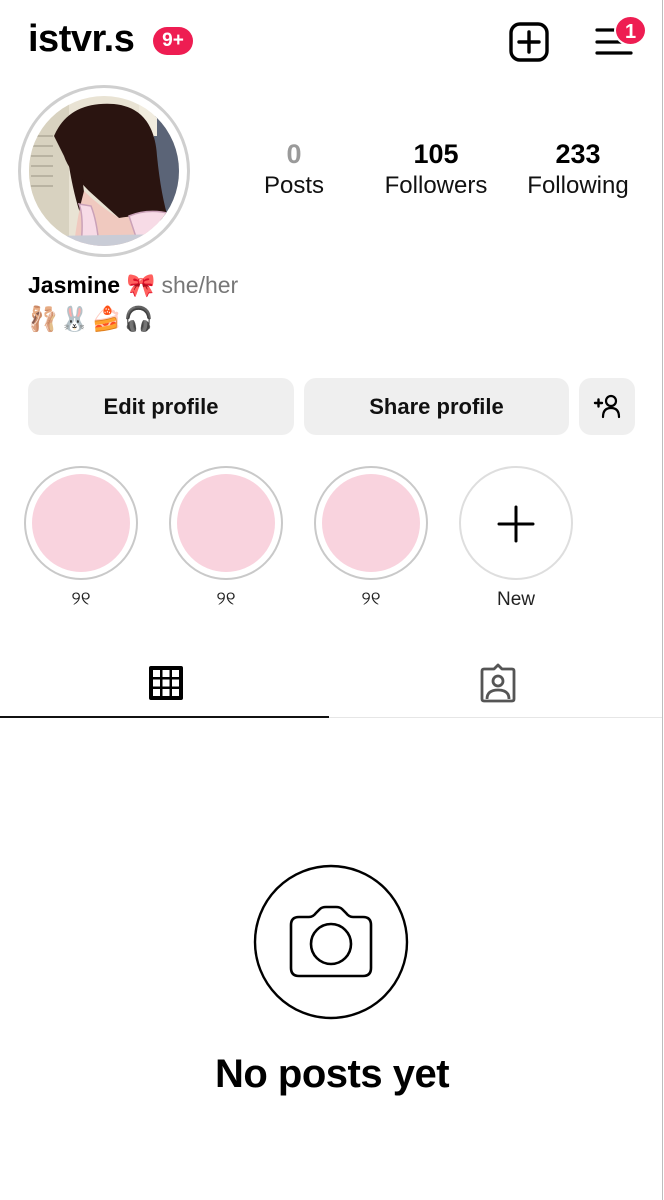  I want to click on ribbon-emoji: 🎀, so click(141, 285).